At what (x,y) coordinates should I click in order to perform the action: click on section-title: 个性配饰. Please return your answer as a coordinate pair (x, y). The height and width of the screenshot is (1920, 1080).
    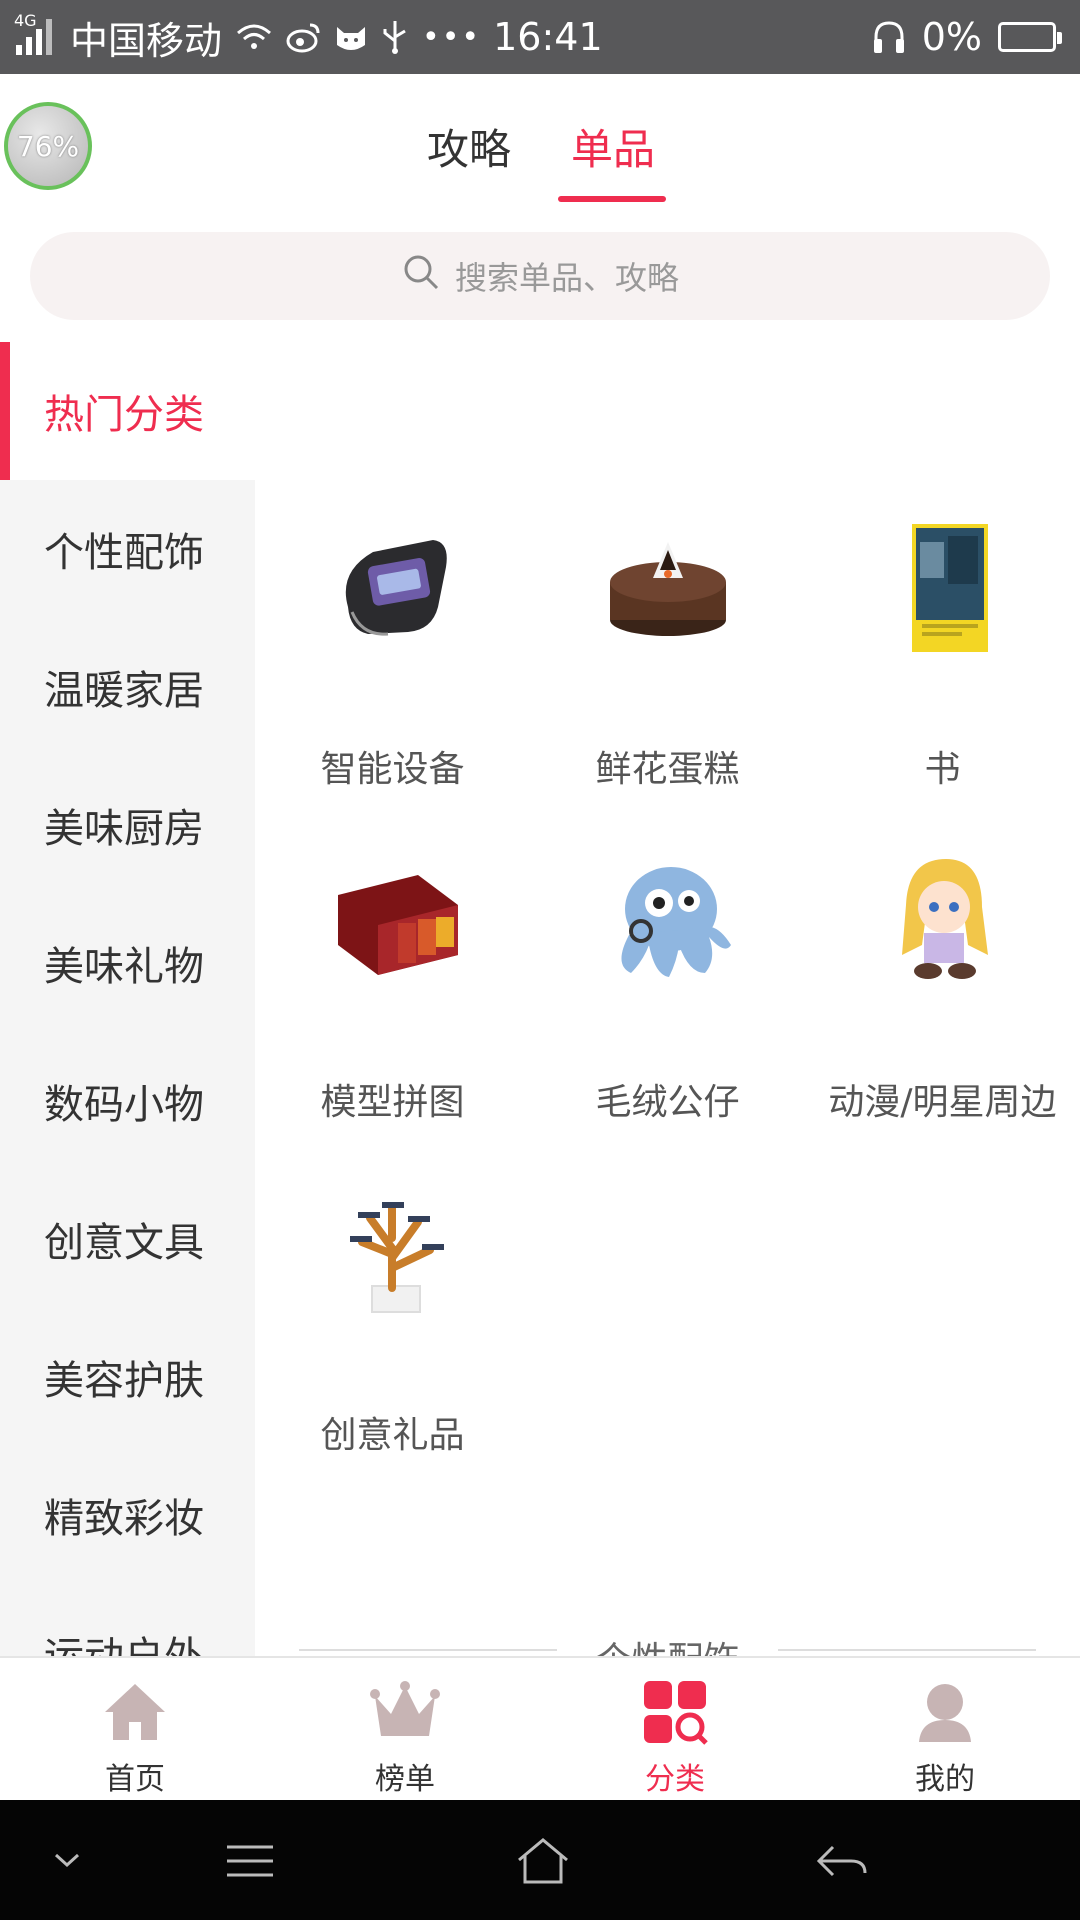
    Looking at the image, I should click on (667, 1643).